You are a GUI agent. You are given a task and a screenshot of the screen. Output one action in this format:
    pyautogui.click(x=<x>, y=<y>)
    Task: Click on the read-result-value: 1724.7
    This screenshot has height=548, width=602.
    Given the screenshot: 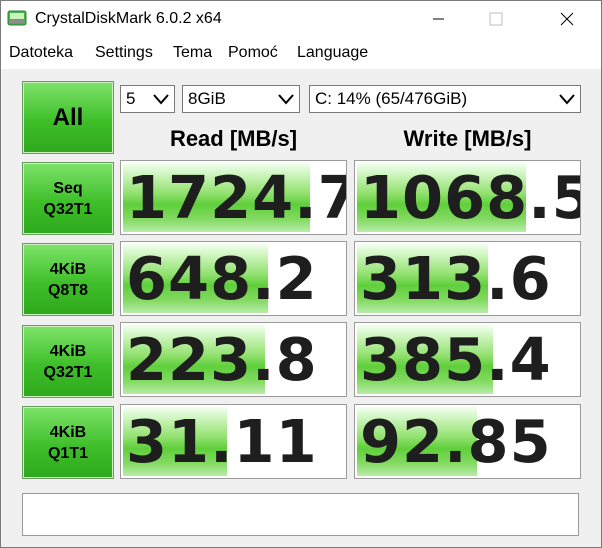 What is the action you would take?
    pyautogui.click(x=236, y=197)
    